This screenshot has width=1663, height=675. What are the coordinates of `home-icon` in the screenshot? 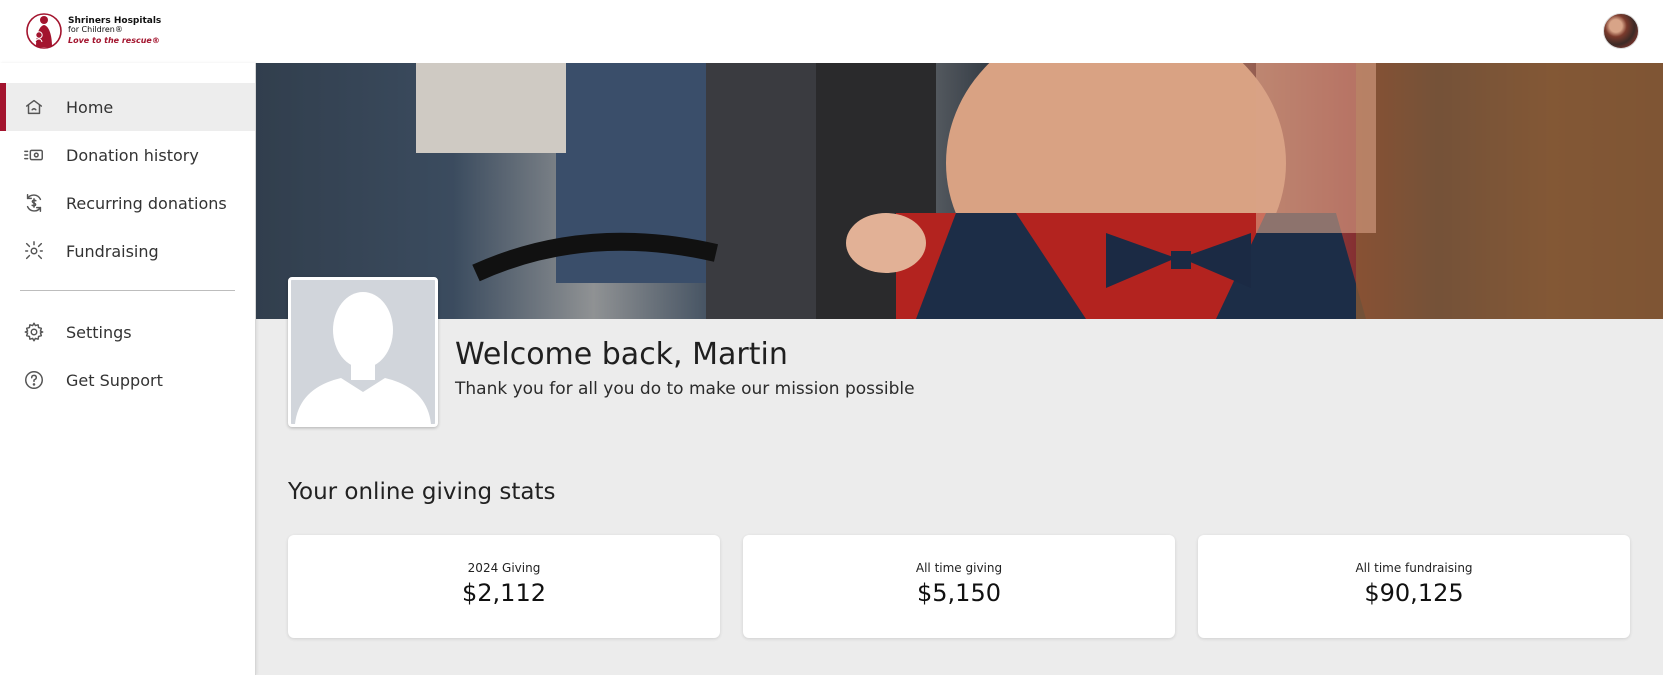 It's located at (34, 107).